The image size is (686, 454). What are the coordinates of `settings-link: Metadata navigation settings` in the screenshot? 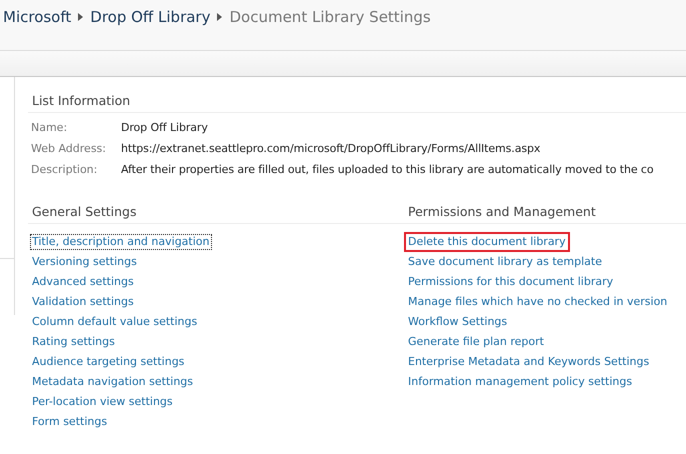 It's located at (113, 382).